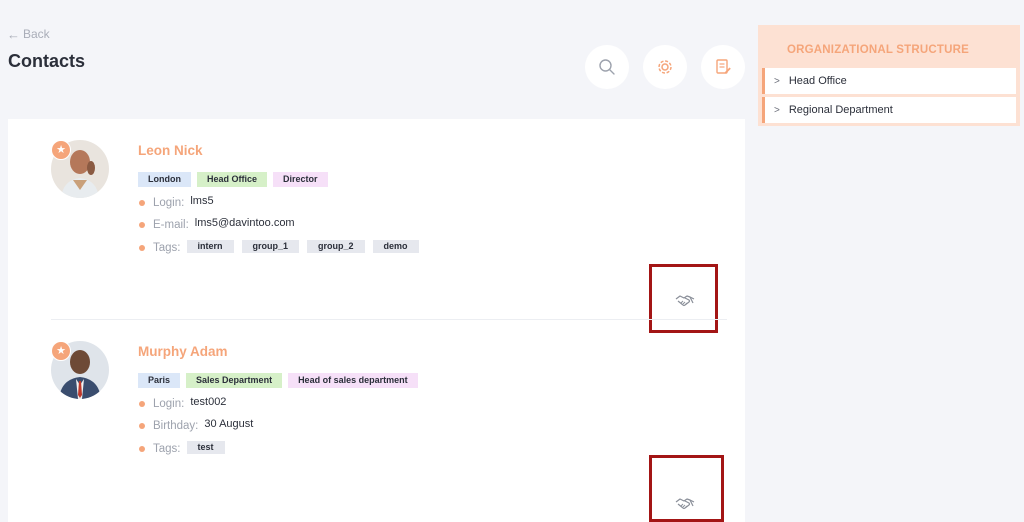  What do you see at coordinates (171, 225) in the screenshot?
I see `field-label: E-mail:` at bounding box center [171, 225].